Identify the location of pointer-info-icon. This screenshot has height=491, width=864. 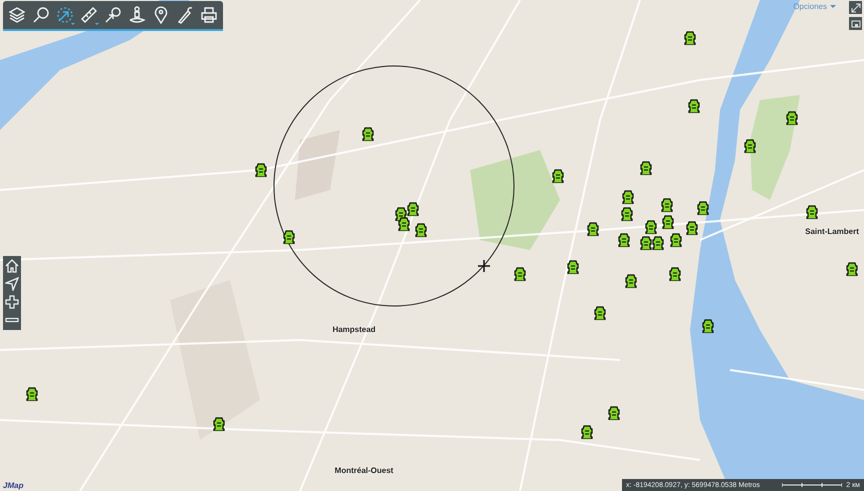
(113, 15).